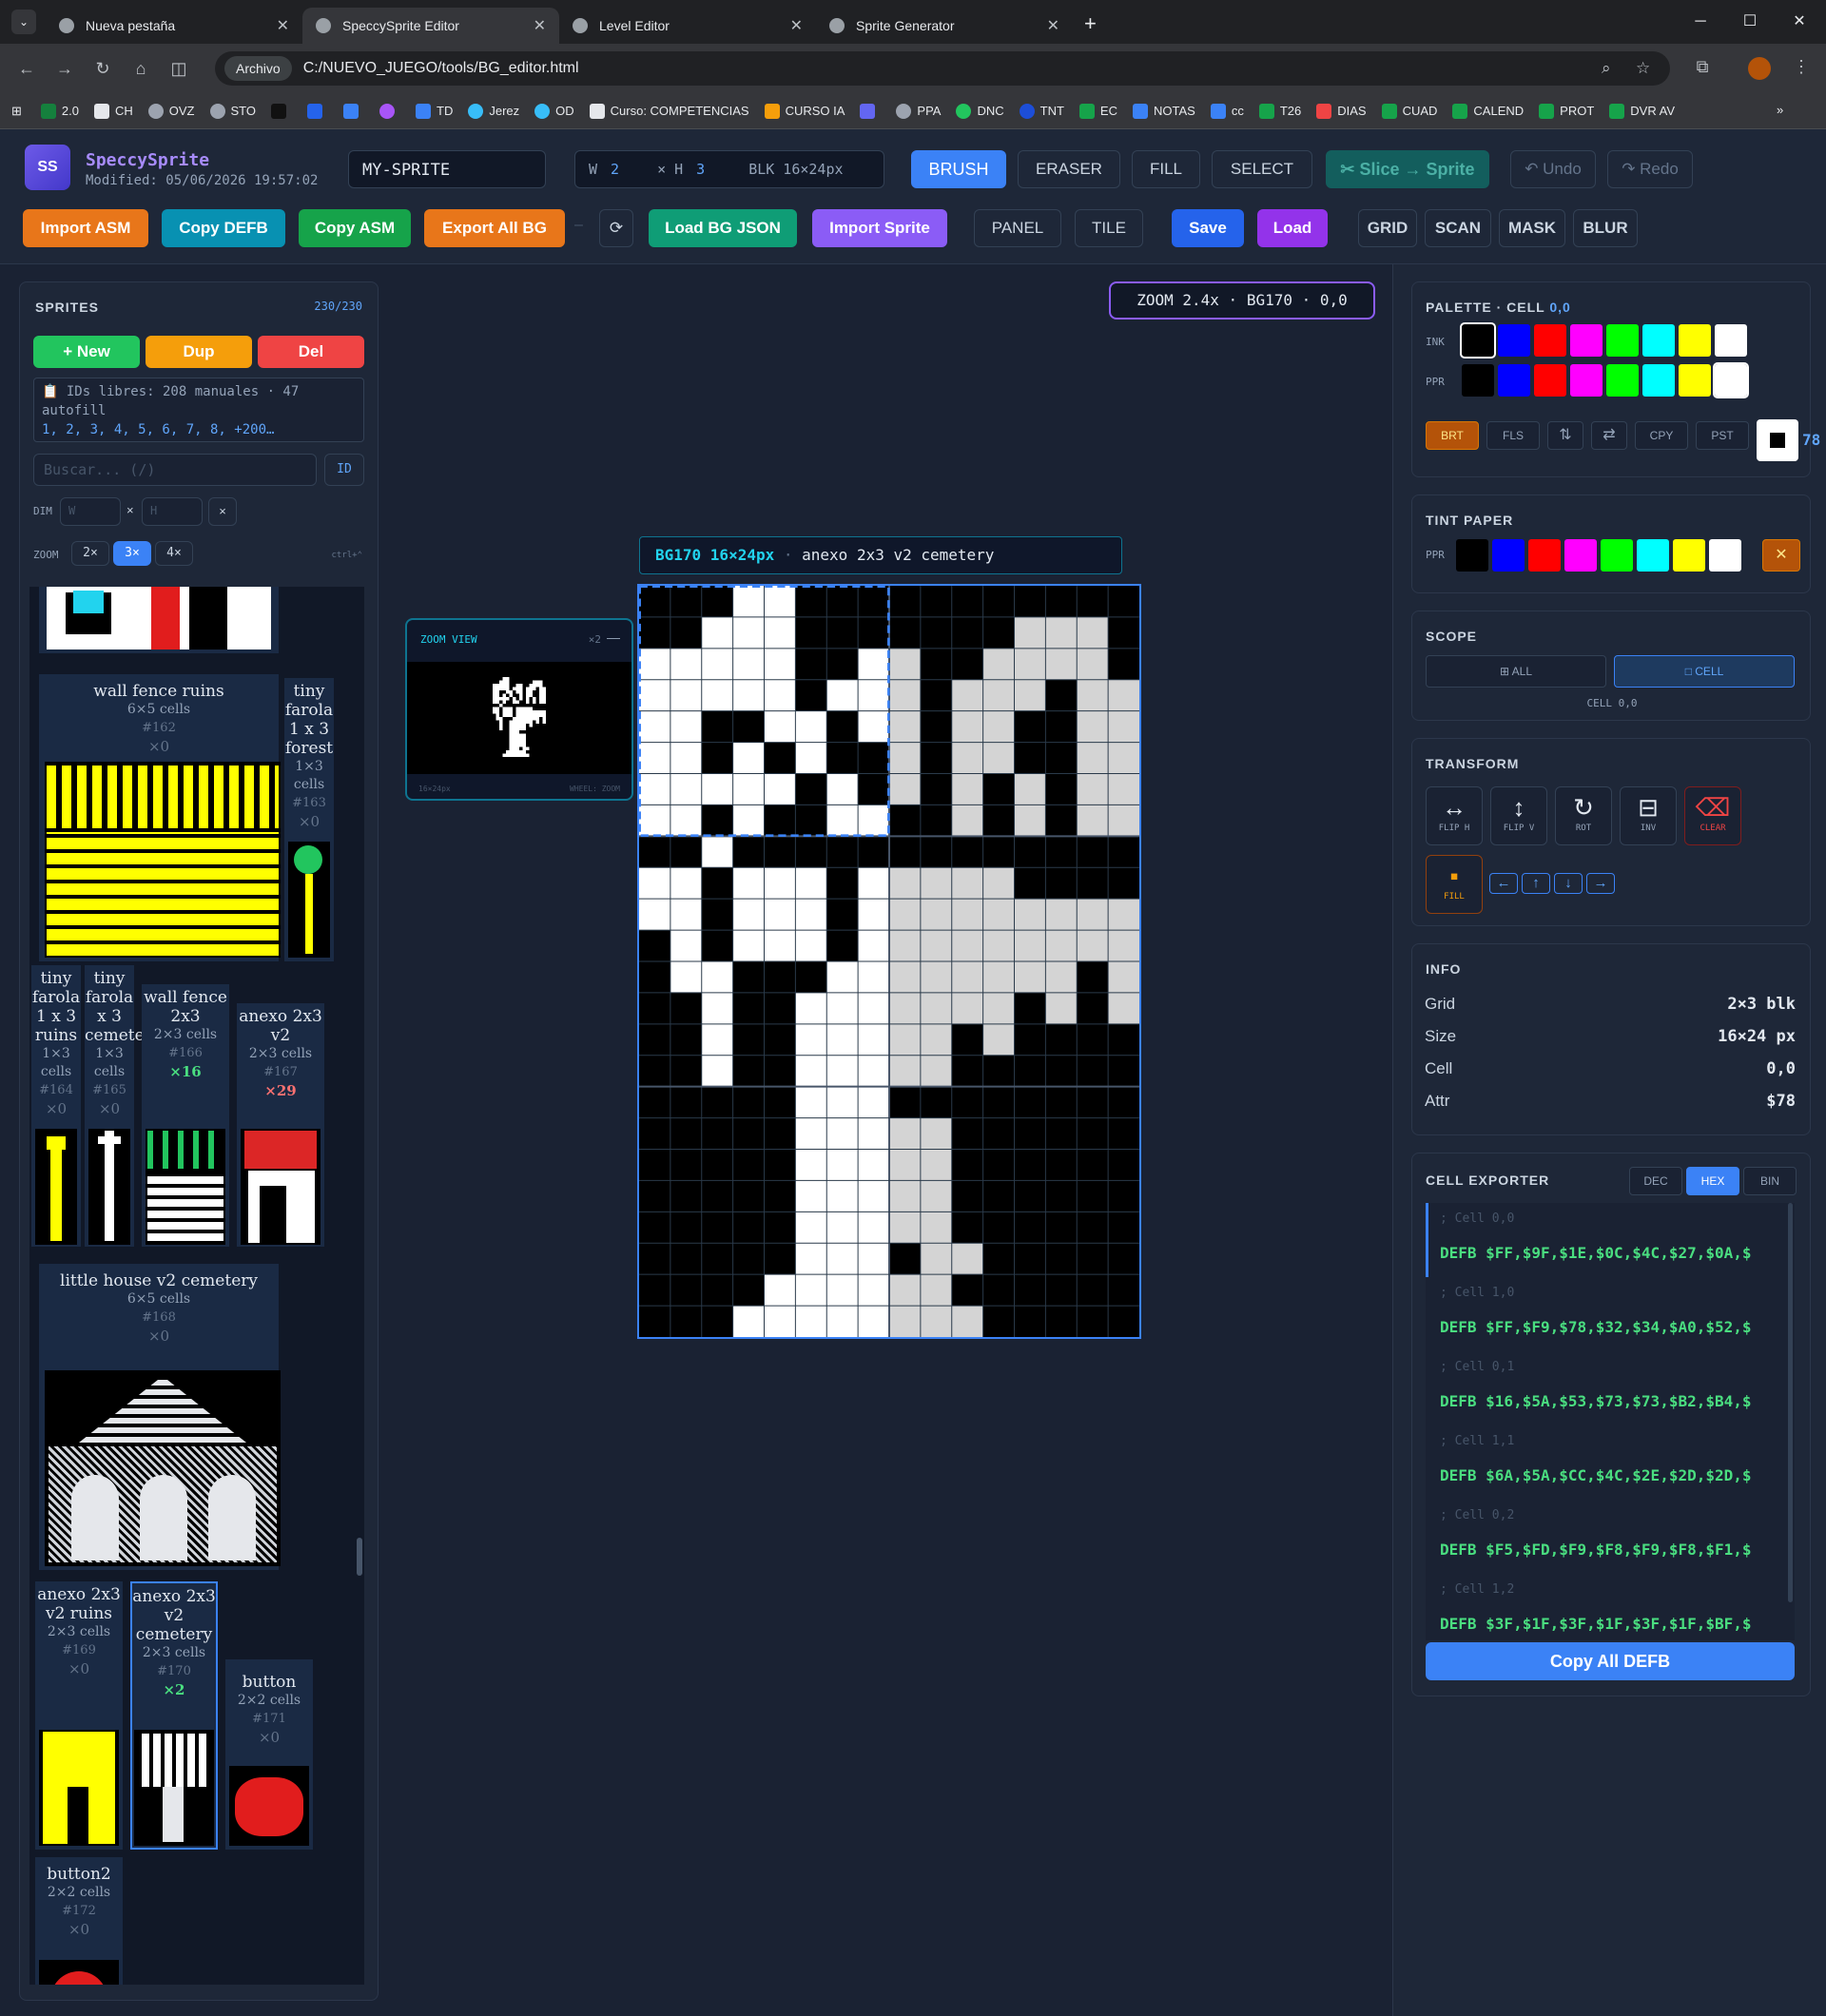 The image size is (1826, 2016). I want to click on format-hex-button: HEX, so click(1712, 1181).